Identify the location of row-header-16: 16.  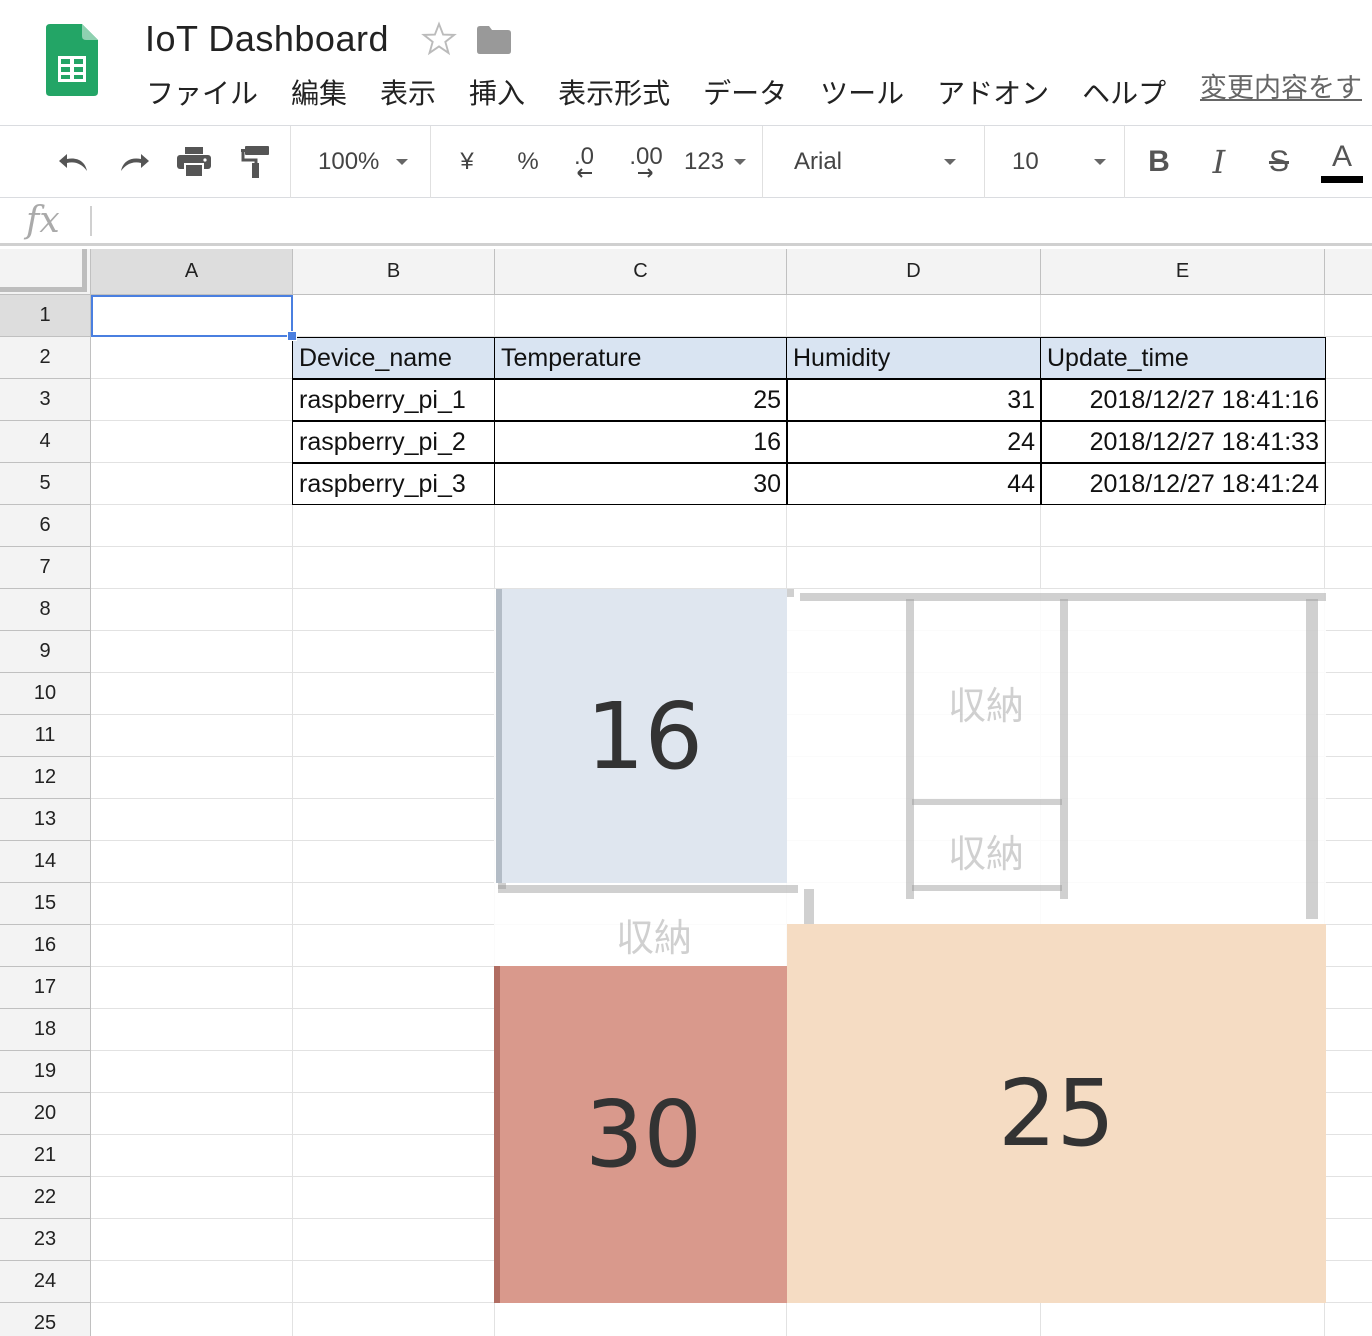
(45, 946).